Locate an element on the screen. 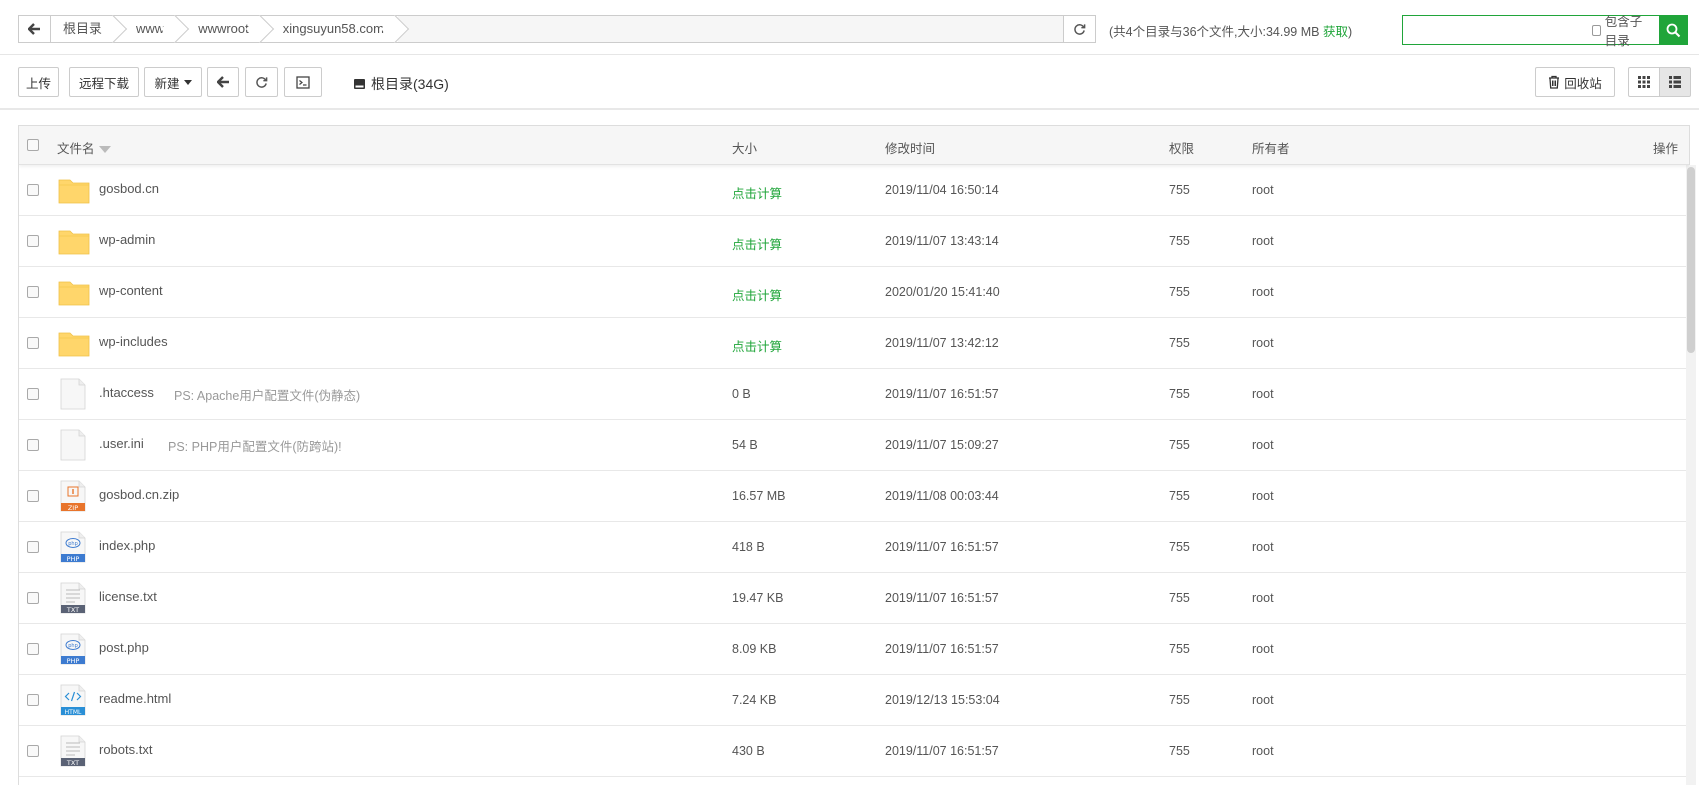  new-dropdown-button: 新建 is located at coordinates (173, 82).